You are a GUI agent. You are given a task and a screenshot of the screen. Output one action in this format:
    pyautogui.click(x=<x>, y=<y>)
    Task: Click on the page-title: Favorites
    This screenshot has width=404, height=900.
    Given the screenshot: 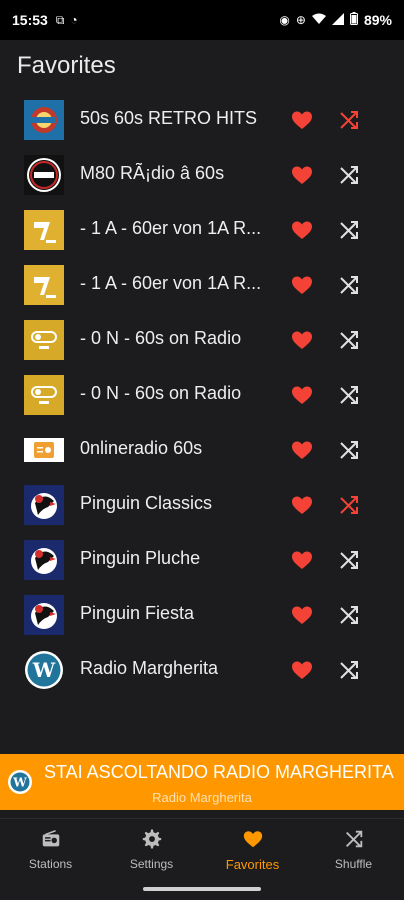 What is the action you would take?
    pyautogui.click(x=66, y=65)
    